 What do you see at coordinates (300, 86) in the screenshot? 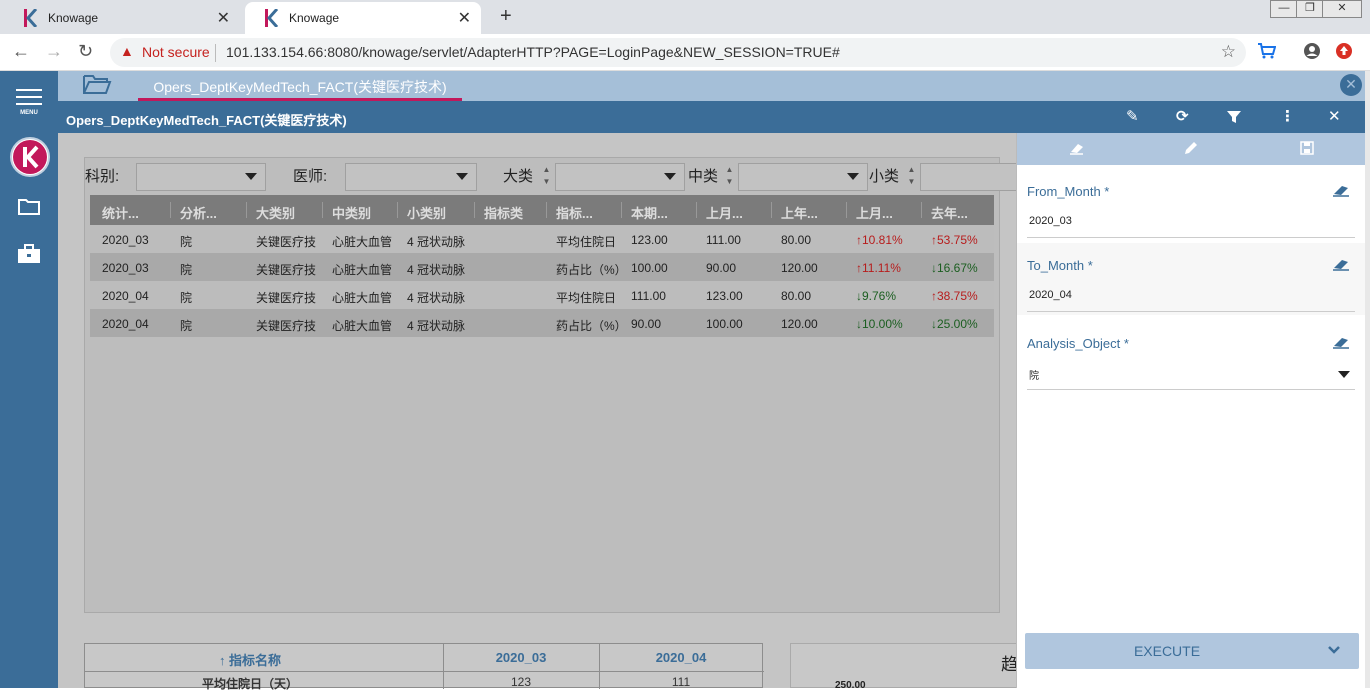
I see `document-tab: Opers_DeptKeyMedTech_FACT(关键医疗技术)` at bounding box center [300, 86].